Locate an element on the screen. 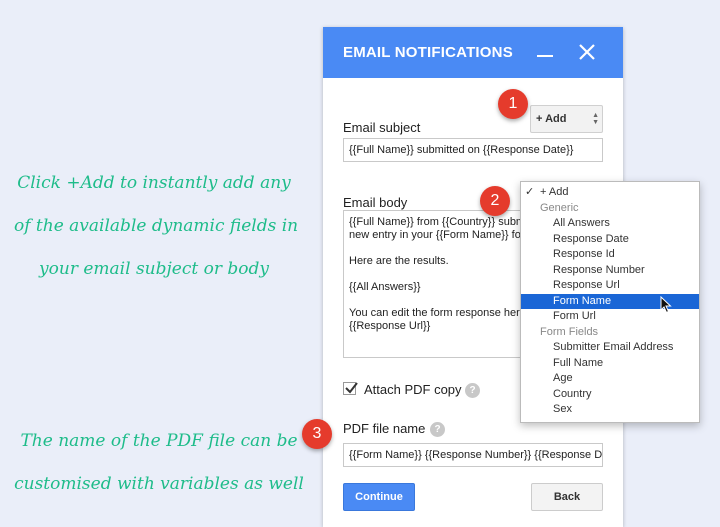 The width and height of the screenshot is (720, 527). dropdown-option-label: Response Number is located at coordinates (599, 269).